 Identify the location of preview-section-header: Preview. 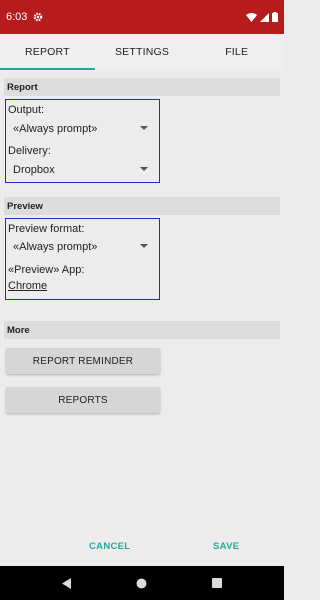
(142, 206).